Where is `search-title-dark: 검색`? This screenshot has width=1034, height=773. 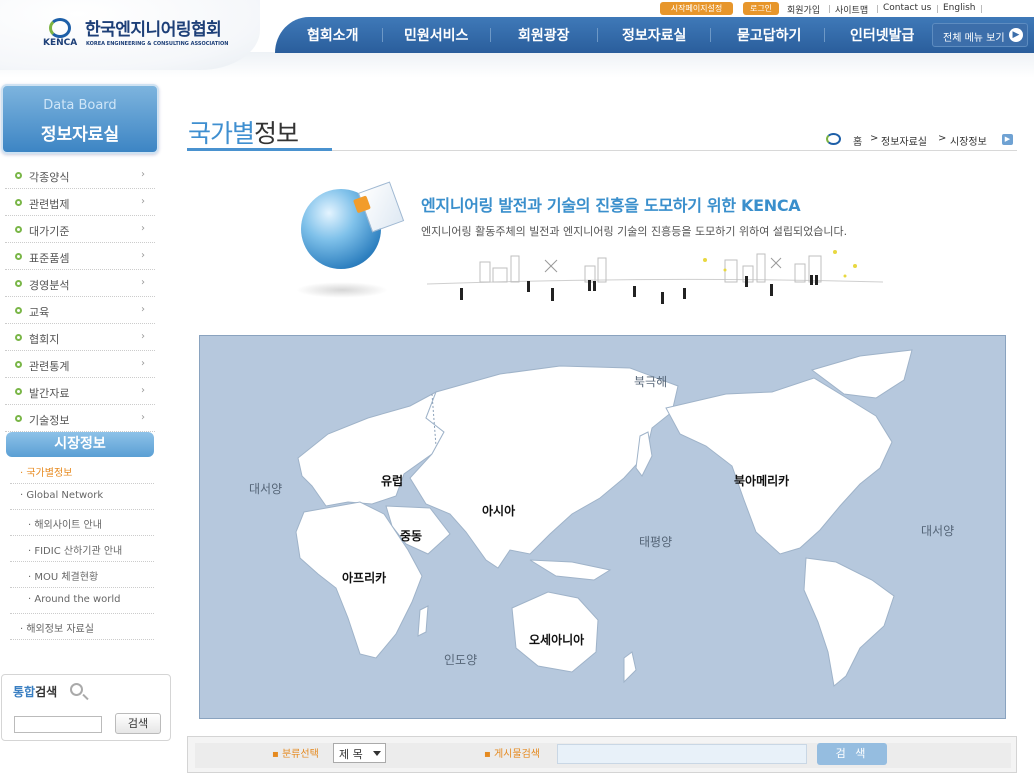
search-title-dark: 검색 is located at coordinates (46, 692).